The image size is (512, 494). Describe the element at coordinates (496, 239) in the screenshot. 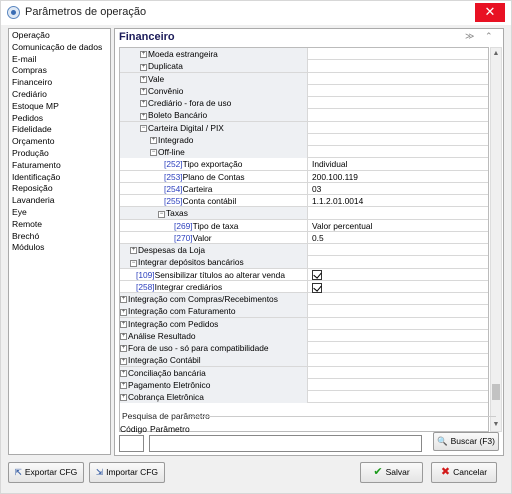

I see `vertical-scrollbar: ▲ ▼` at that location.